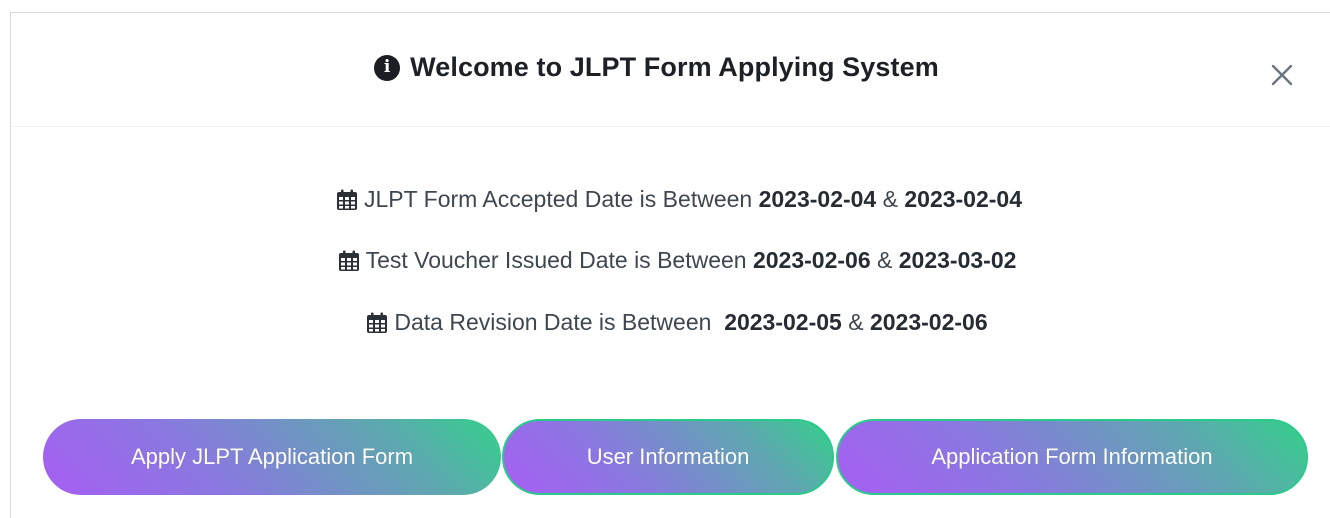 This screenshot has height=518, width=1330. I want to click on close-button, so click(1282, 75).